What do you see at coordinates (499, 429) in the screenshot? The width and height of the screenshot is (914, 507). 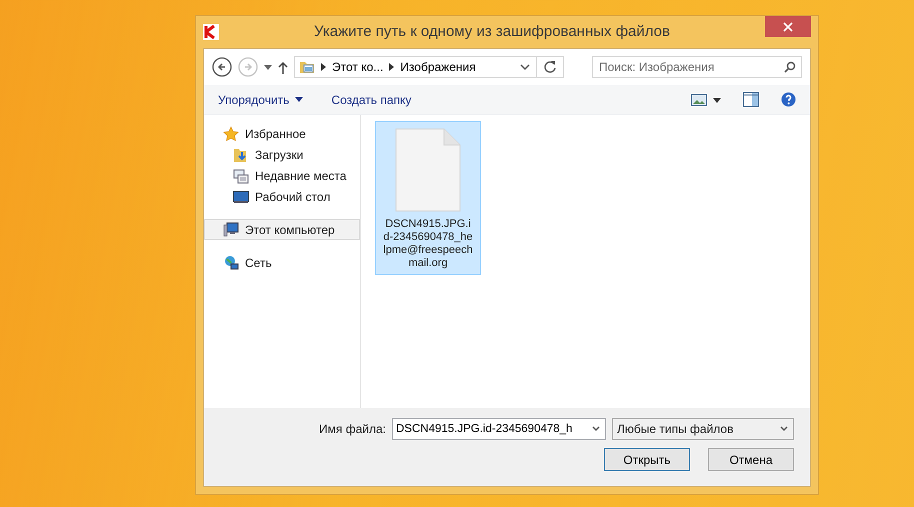 I see `filename-field: DSCN4915.JPG.id-2345690478_h` at bounding box center [499, 429].